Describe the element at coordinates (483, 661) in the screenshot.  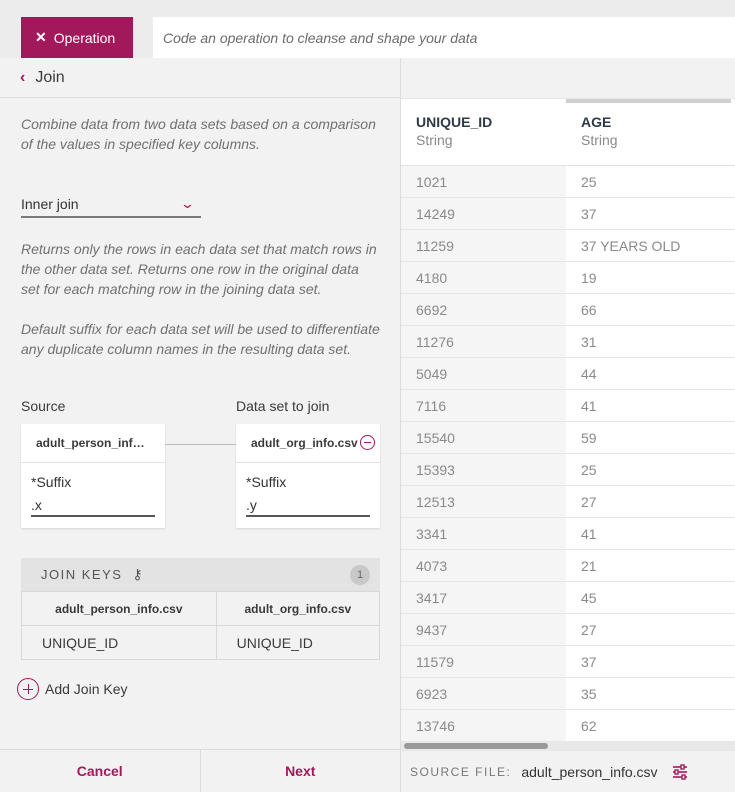
I see `cell-unique-id: 11579` at that location.